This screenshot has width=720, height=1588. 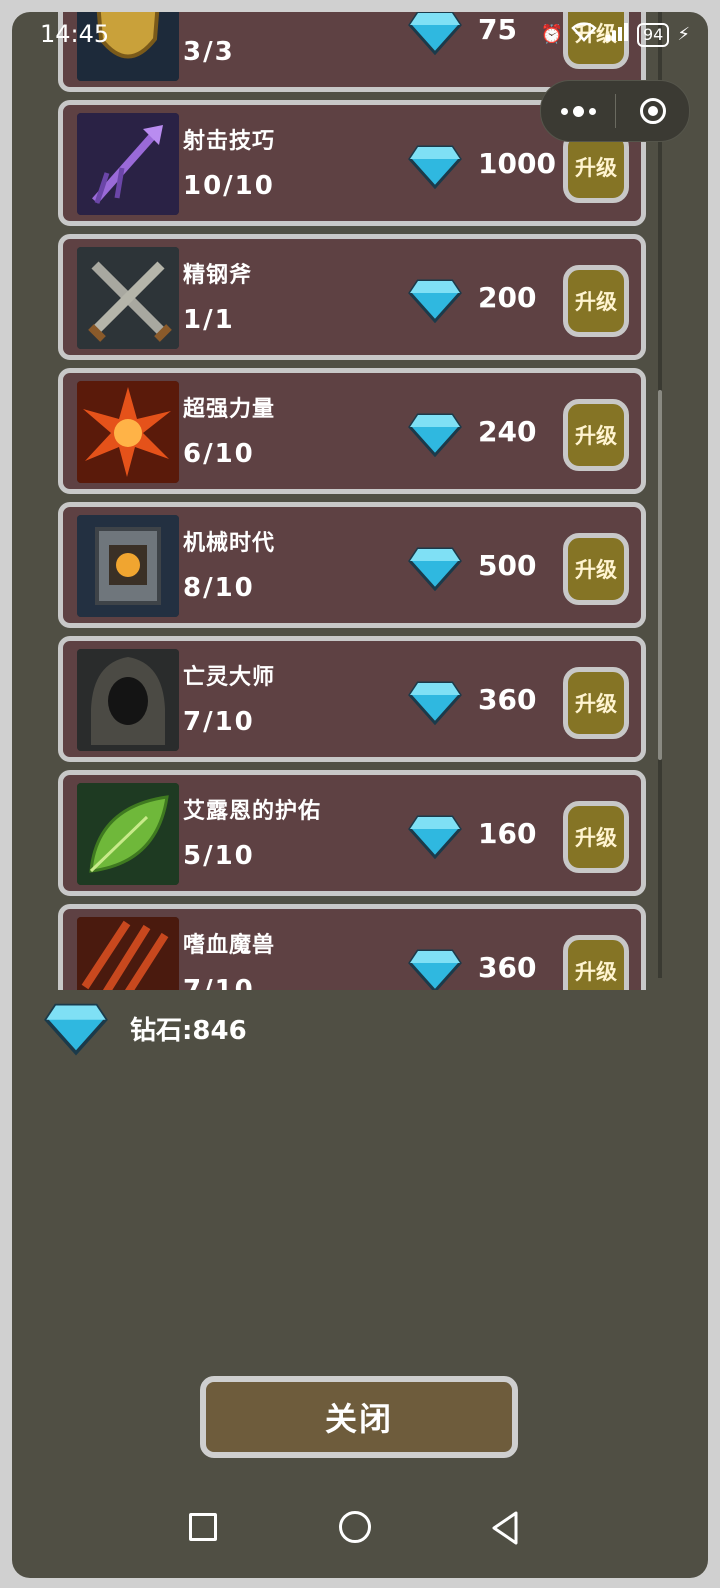 What do you see at coordinates (352, 565) in the screenshot?
I see `skill-row: 机械时代 8/10 500 升级` at bounding box center [352, 565].